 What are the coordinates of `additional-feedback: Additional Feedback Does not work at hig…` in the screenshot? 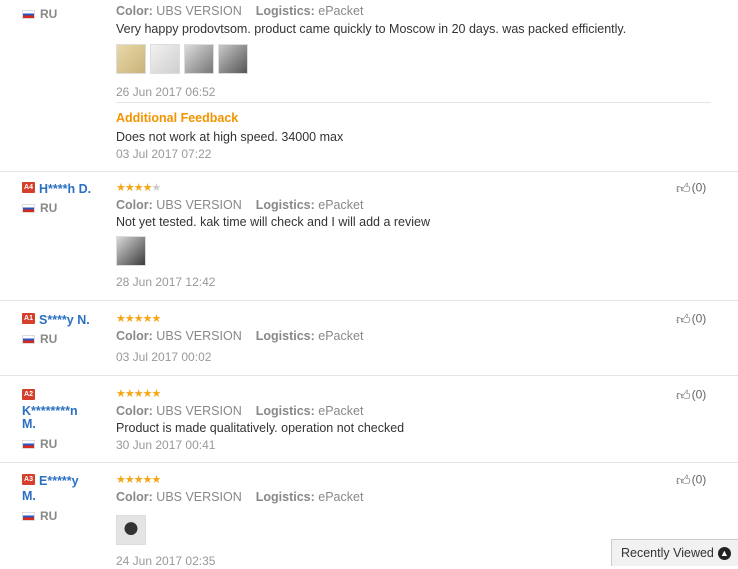 It's located at (413, 136).